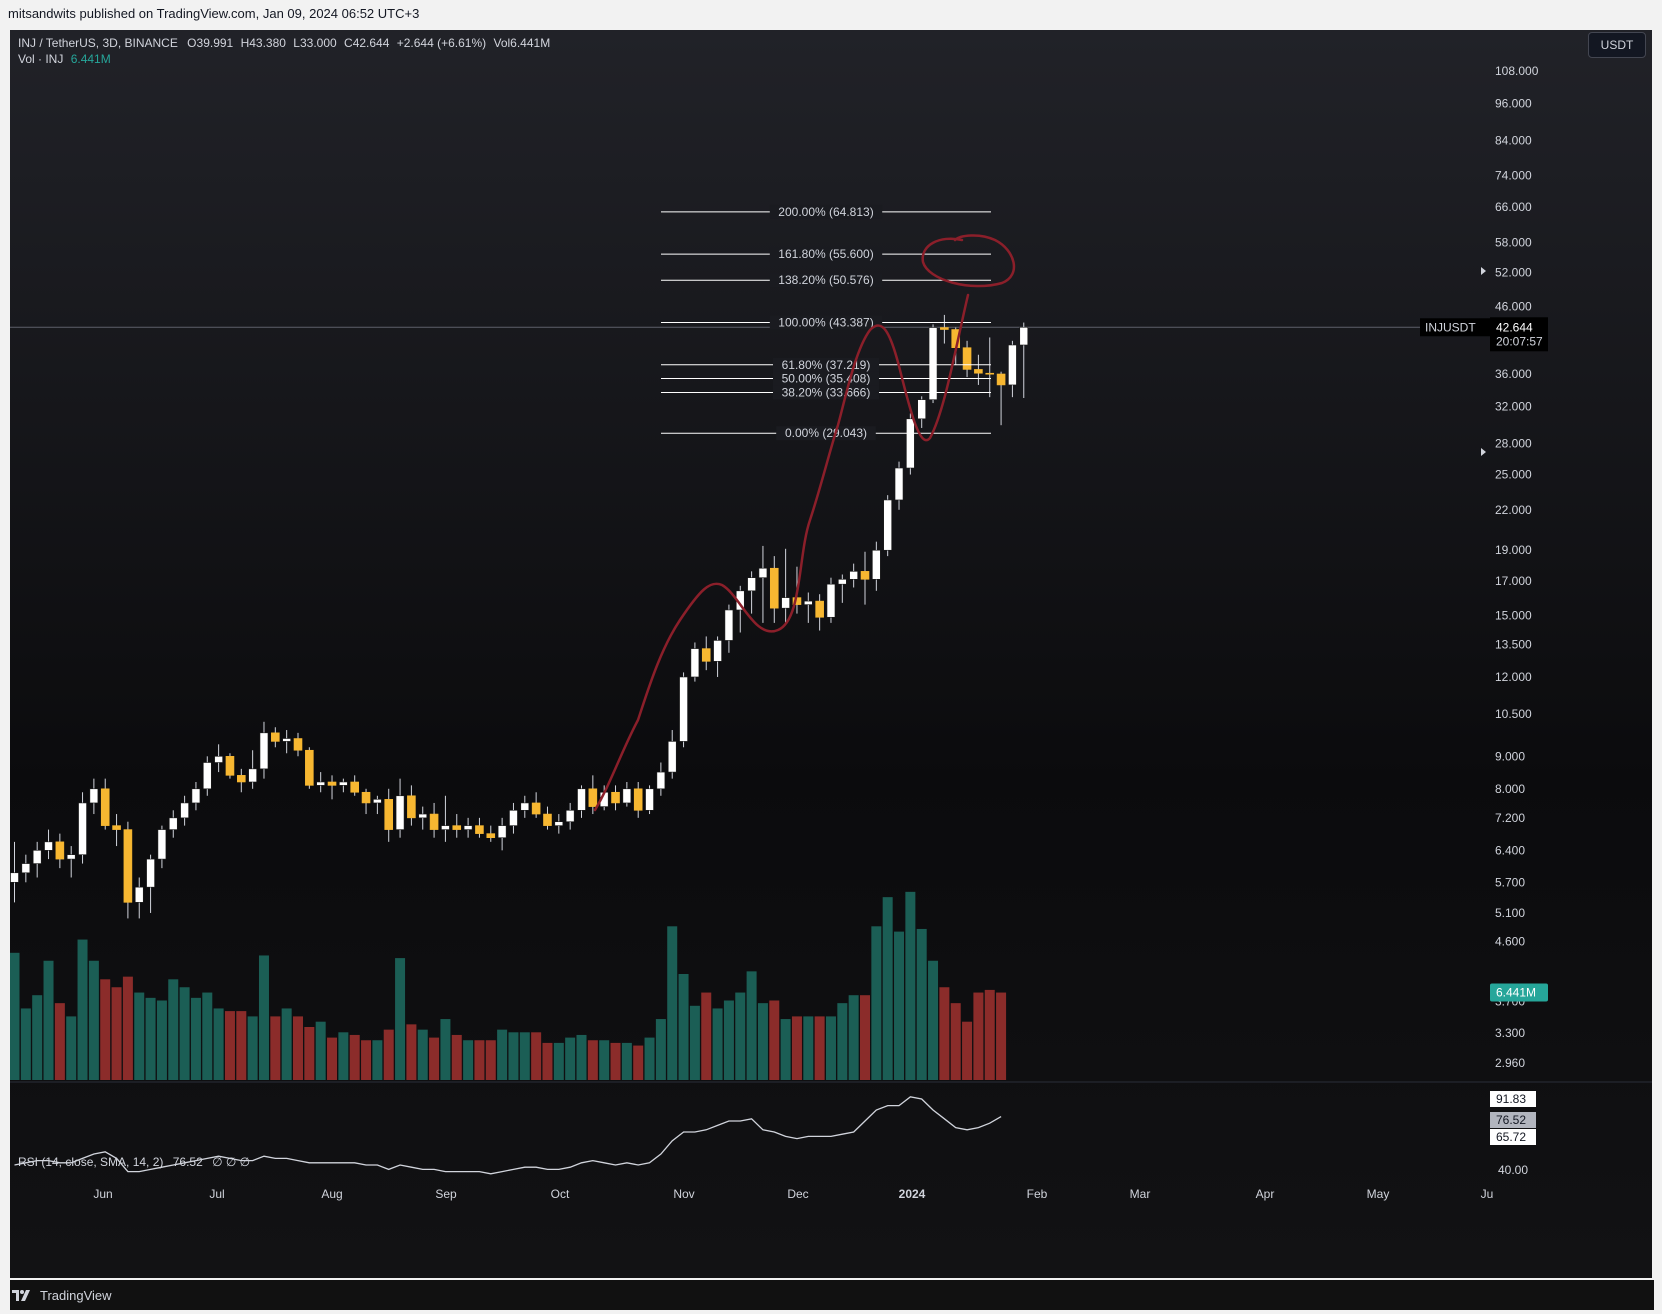 The image size is (1662, 1314). Describe the element at coordinates (215, 43) in the screenshot. I see `open-value: 39.991` at that location.